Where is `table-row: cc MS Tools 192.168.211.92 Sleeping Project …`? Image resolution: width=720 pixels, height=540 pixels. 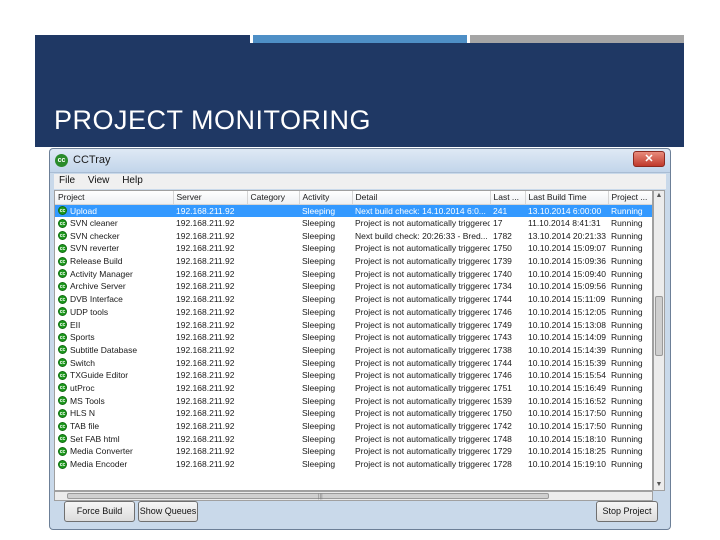 table-row: cc MS Tools 192.168.211.92 Sleeping Project … is located at coordinates (353, 400).